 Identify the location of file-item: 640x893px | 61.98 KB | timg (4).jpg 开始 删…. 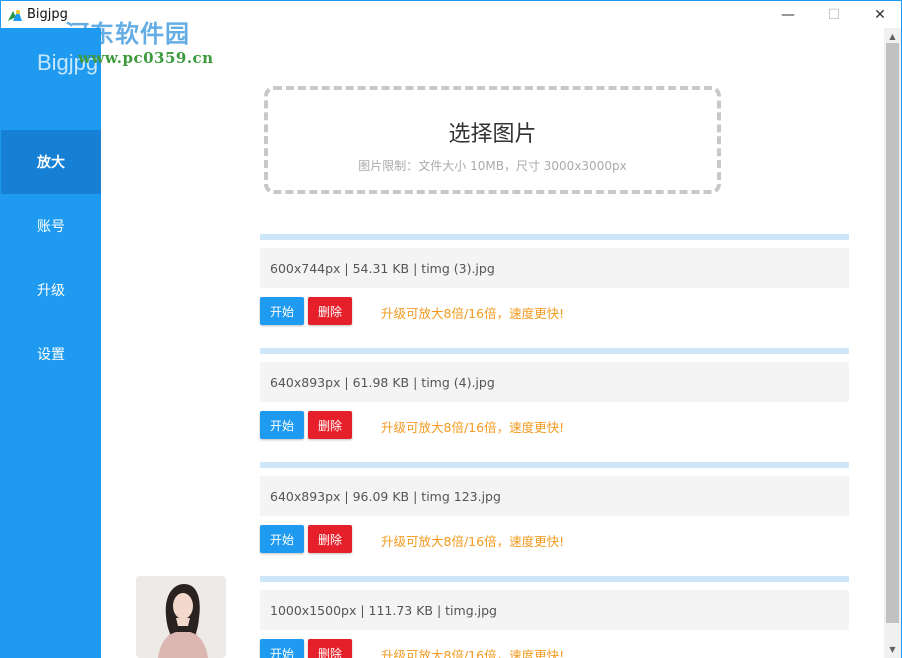
(554, 398).